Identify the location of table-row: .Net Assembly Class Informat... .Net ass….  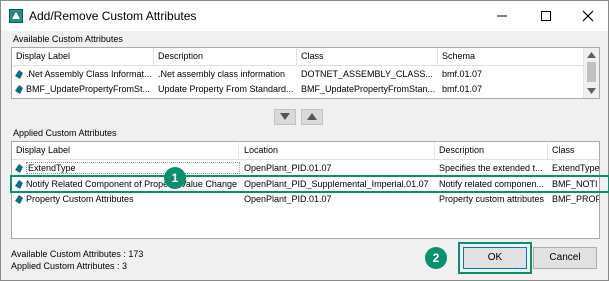
(298, 74).